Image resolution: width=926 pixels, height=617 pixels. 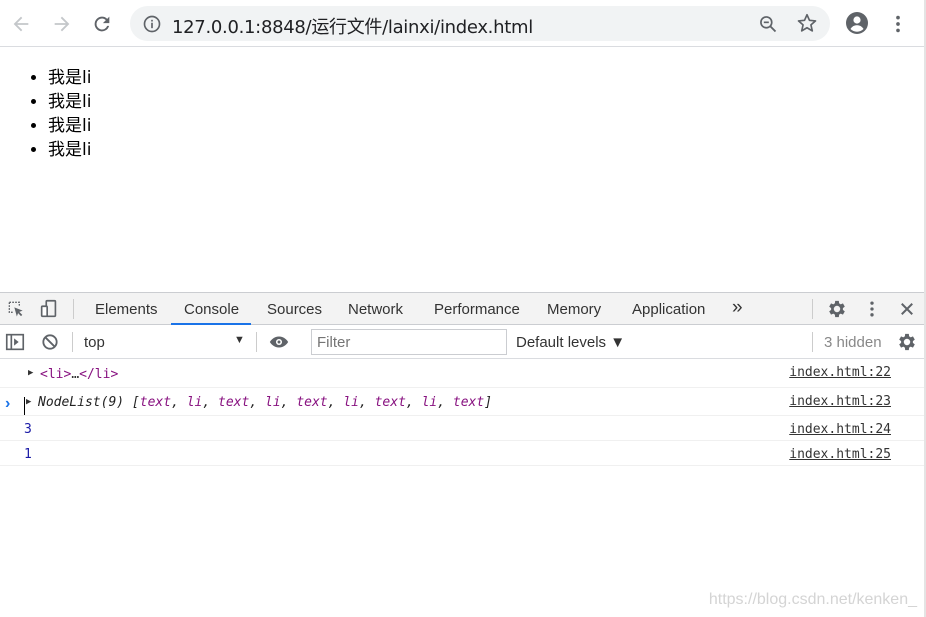 I want to click on element-close-tag: </li>, so click(x=99, y=374).